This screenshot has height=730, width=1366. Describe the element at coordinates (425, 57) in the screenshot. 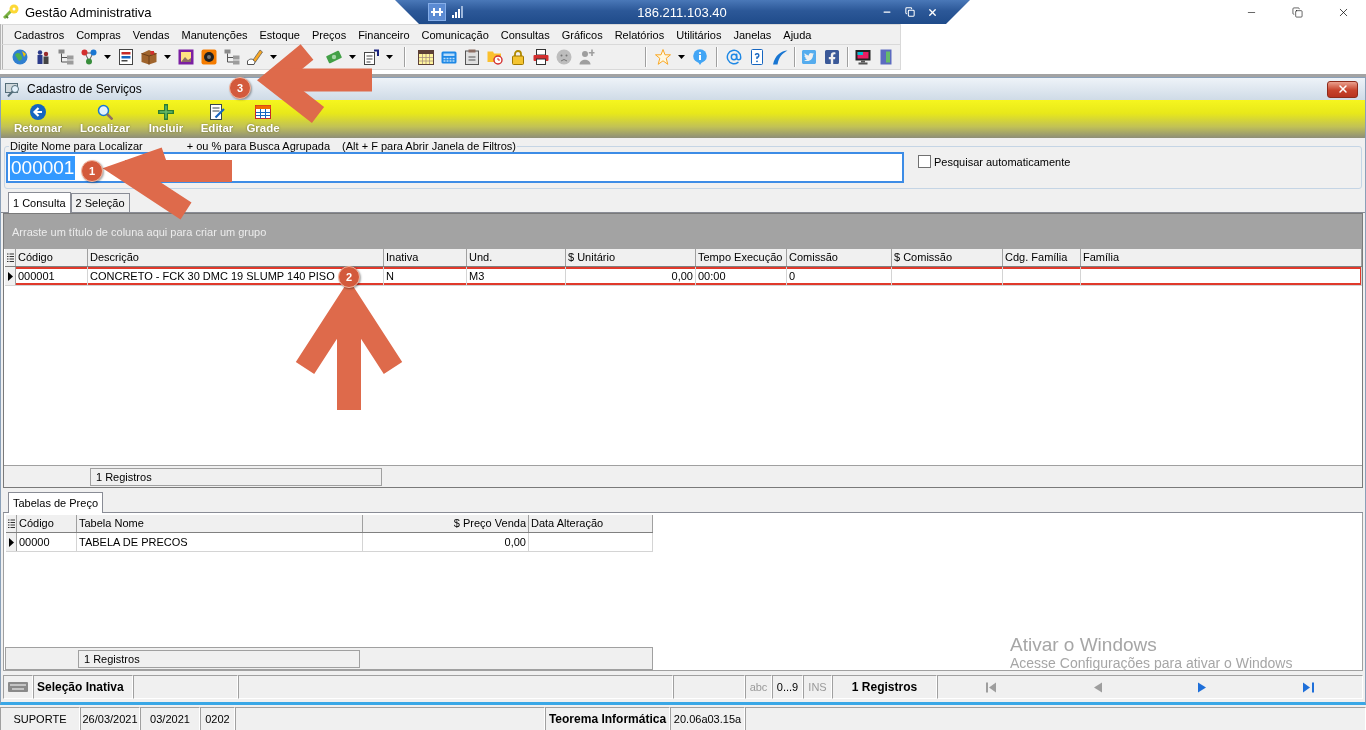

I see `calendar-icon` at that location.